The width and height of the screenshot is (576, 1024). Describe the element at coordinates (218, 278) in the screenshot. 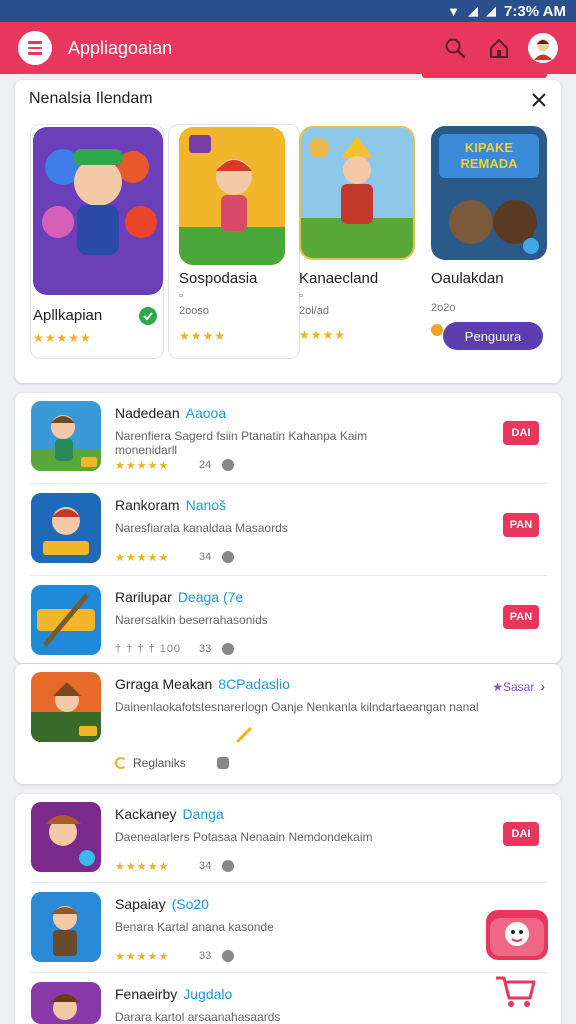

I see `featured-item-name: Sospodasia` at that location.